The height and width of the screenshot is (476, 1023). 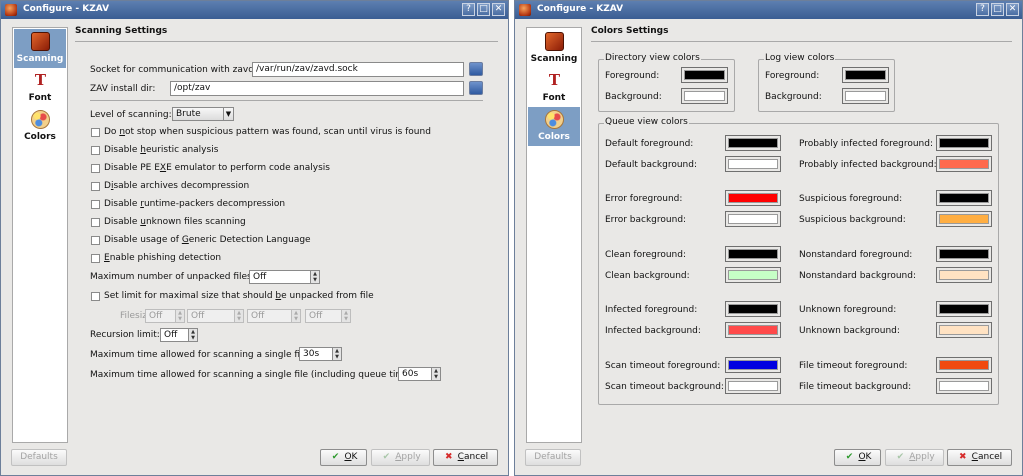 I want to click on disable-unknown-files-checkbox, so click(x=95, y=222).